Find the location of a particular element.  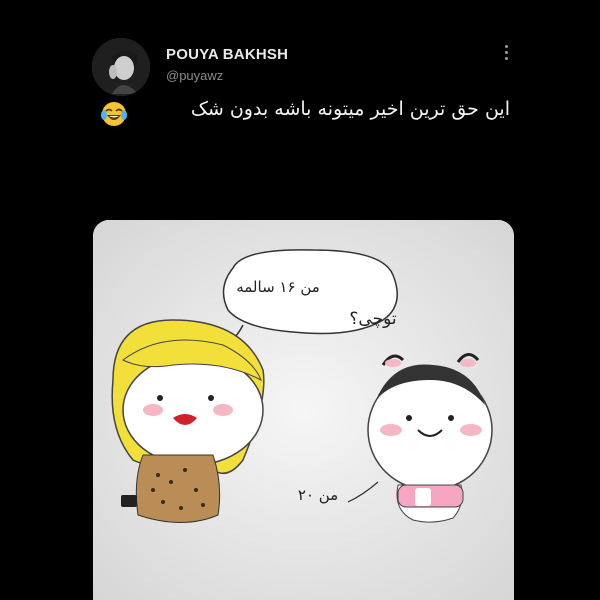

avatar-photo is located at coordinates (121, 67).